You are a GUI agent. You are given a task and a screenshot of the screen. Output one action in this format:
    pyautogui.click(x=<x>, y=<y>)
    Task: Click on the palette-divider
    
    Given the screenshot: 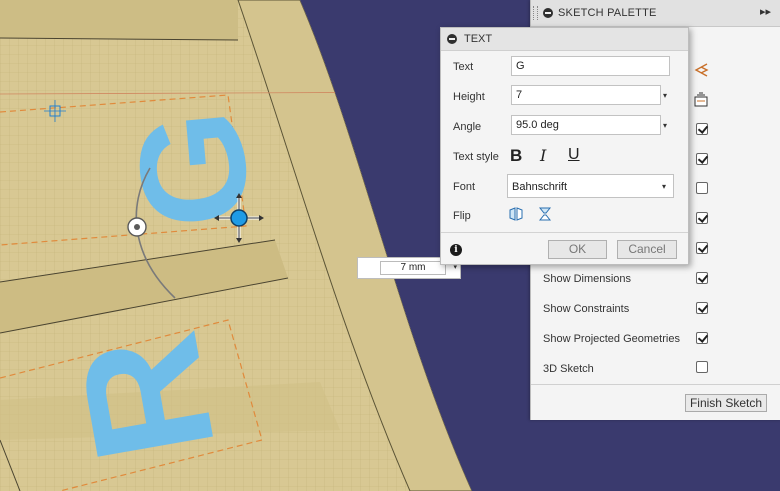 What is the action you would take?
    pyautogui.click(x=655, y=384)
    